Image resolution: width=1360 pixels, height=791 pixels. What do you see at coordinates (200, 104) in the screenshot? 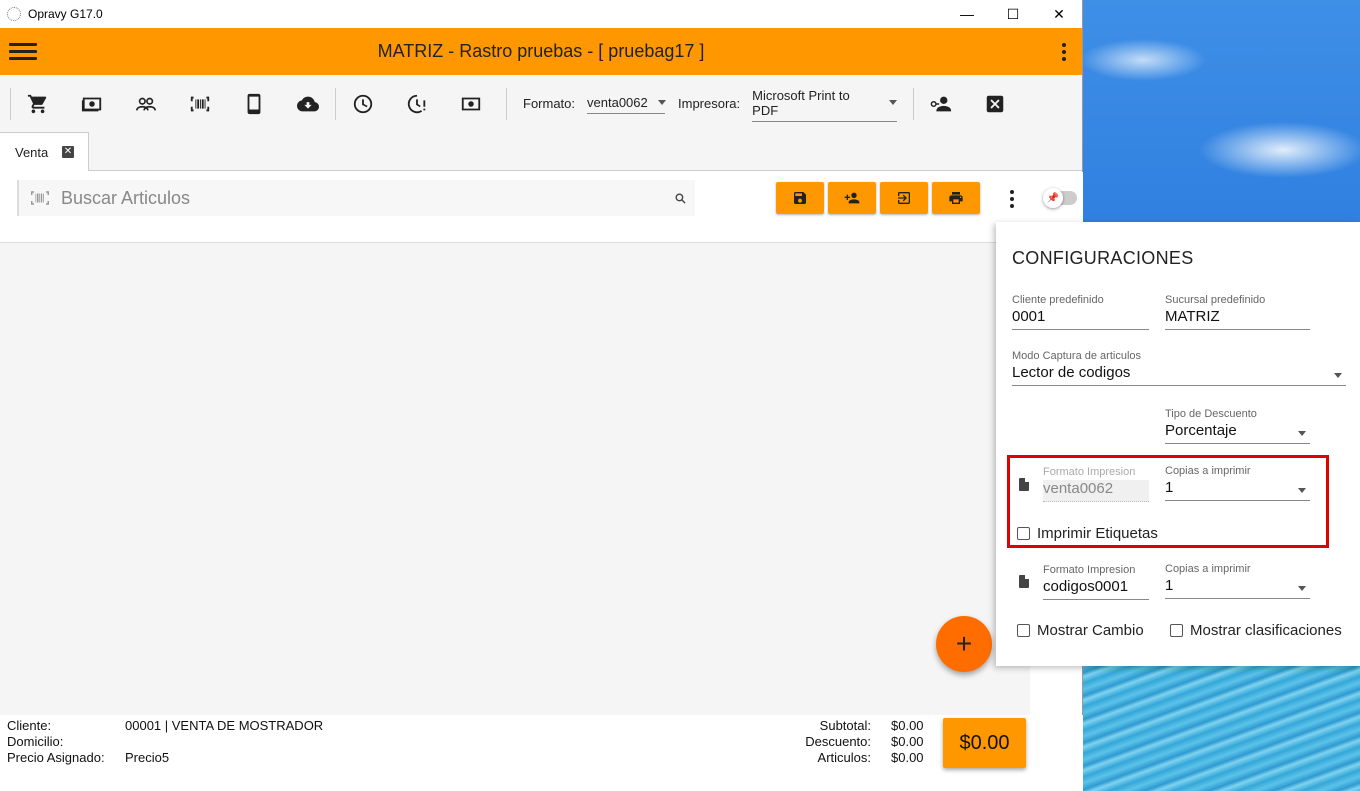
I see `barcode-icon` at bounding box center [200, 104].